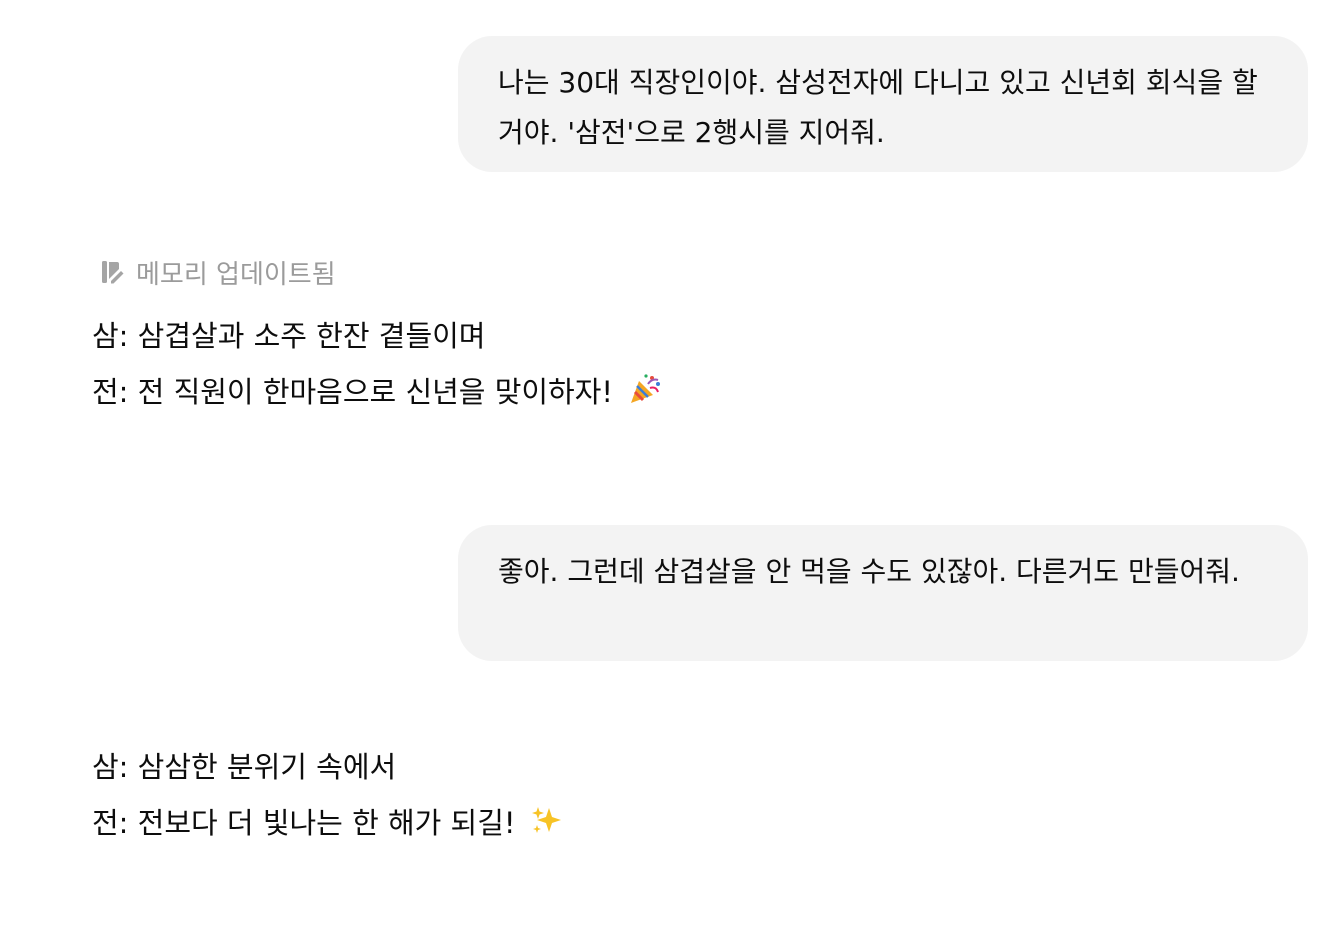 Image resolution: width=1336 pixels, height=934 pixels. I want to click on assistant-poem-line: 전: 전보다 더 빛나는 한 해가 되길!, so click(327, 824).